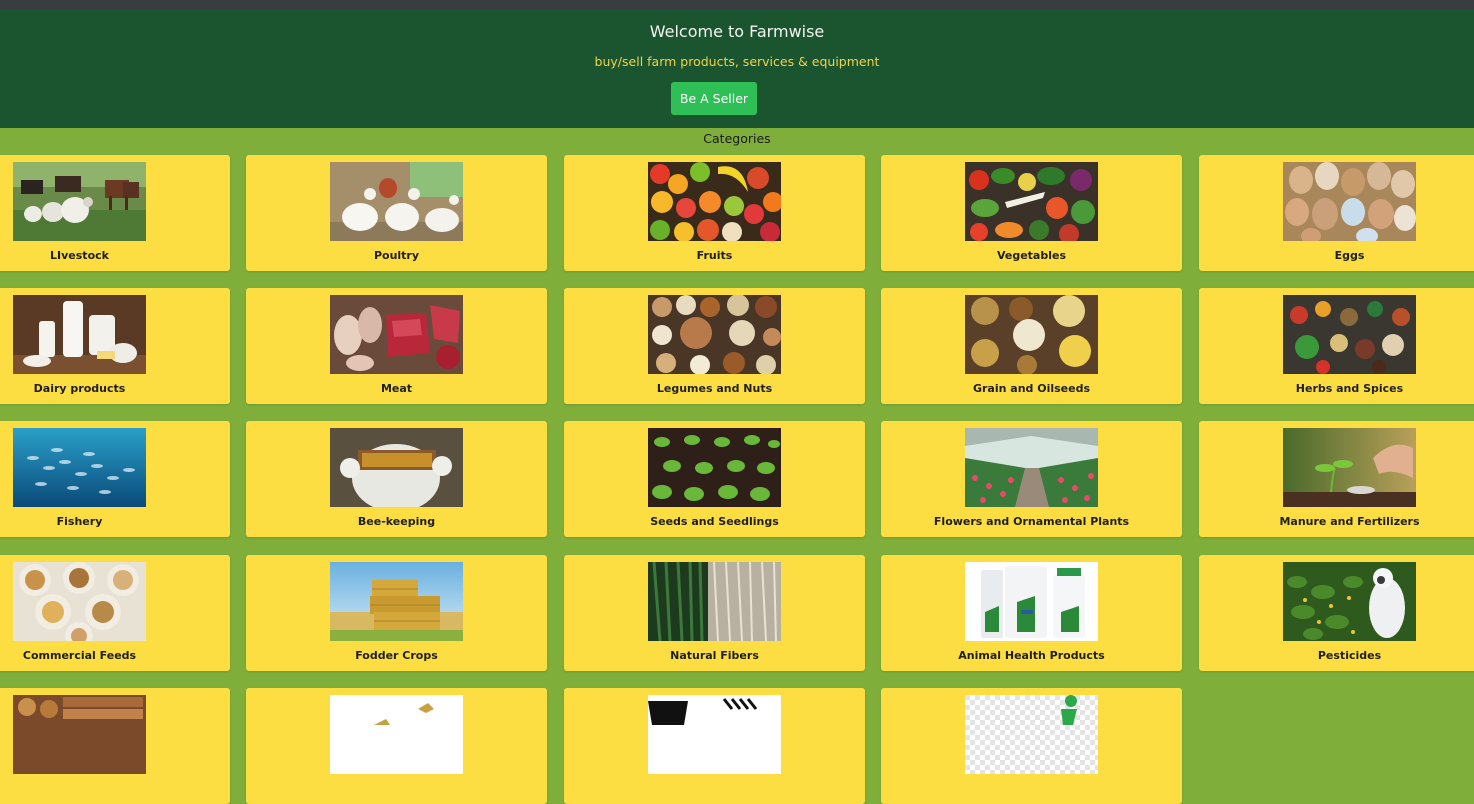 This screenshot has width=1474, height=804. What do you see at coordinates (79, 521) in the screenshot?
I see `category-label: Fishery` at bounding box center [79, 521].